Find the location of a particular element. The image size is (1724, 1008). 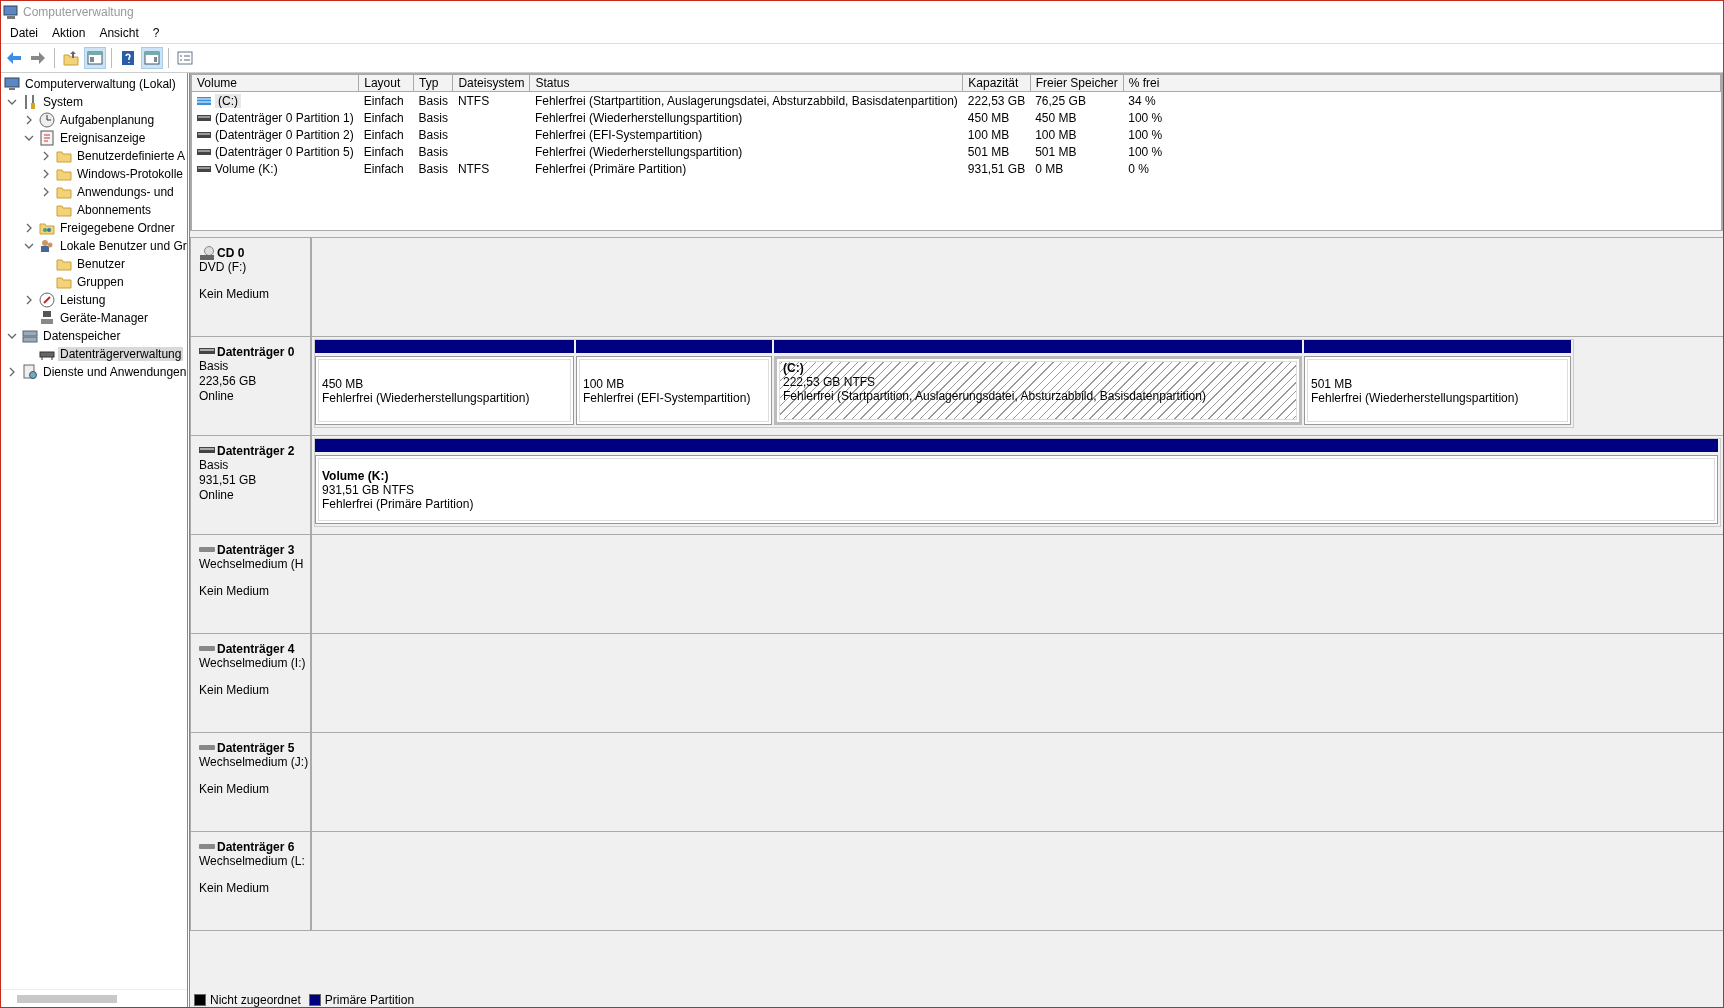

tree-item: Benutzerdefinierte A is located at coordinates (131, 156).